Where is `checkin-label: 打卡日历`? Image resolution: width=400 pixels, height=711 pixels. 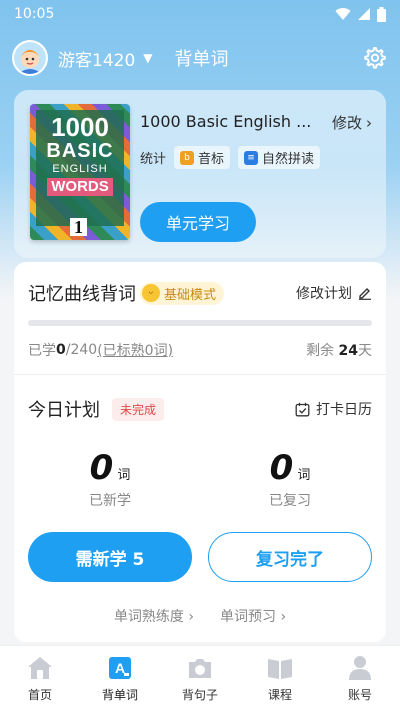 checkin-label: 打卡日历 is located at coordinates (344, 410).